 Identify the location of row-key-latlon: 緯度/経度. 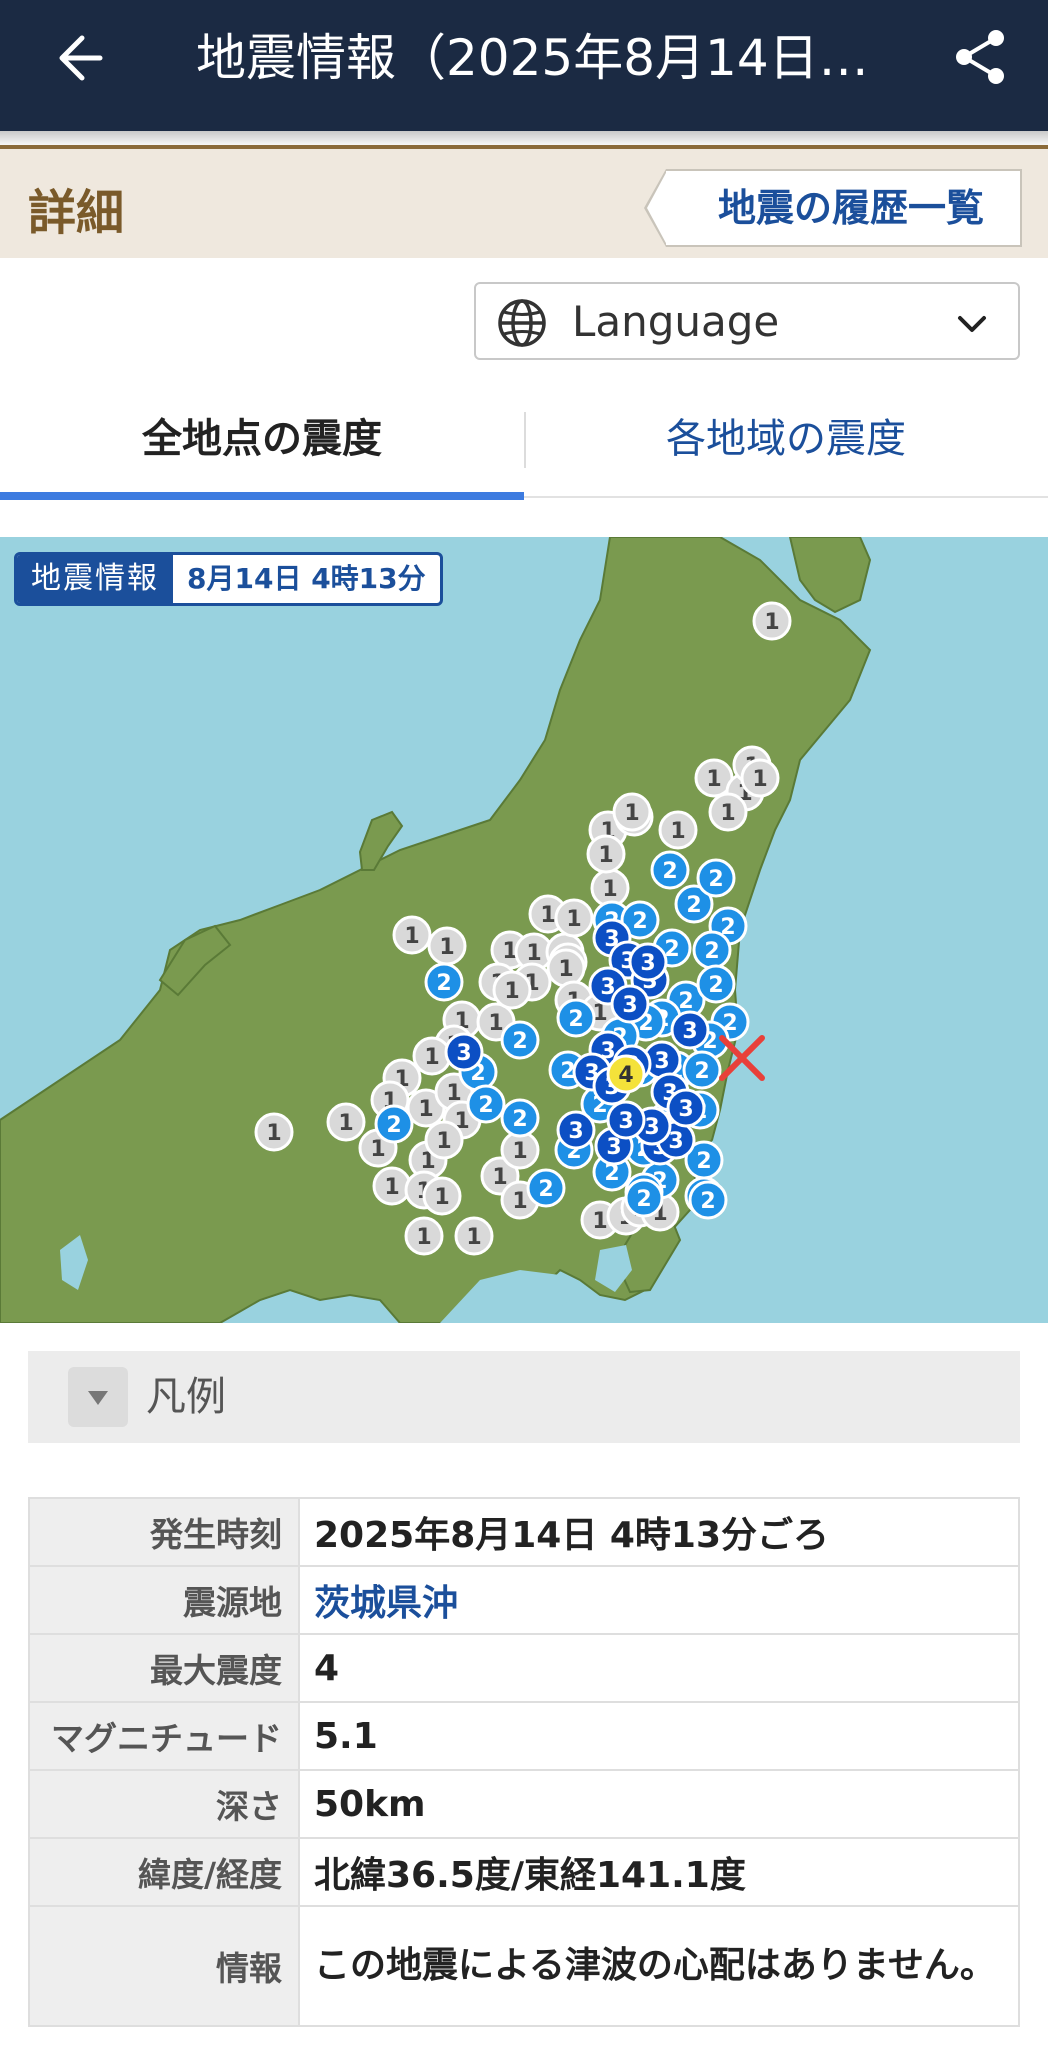
(164, 1872).